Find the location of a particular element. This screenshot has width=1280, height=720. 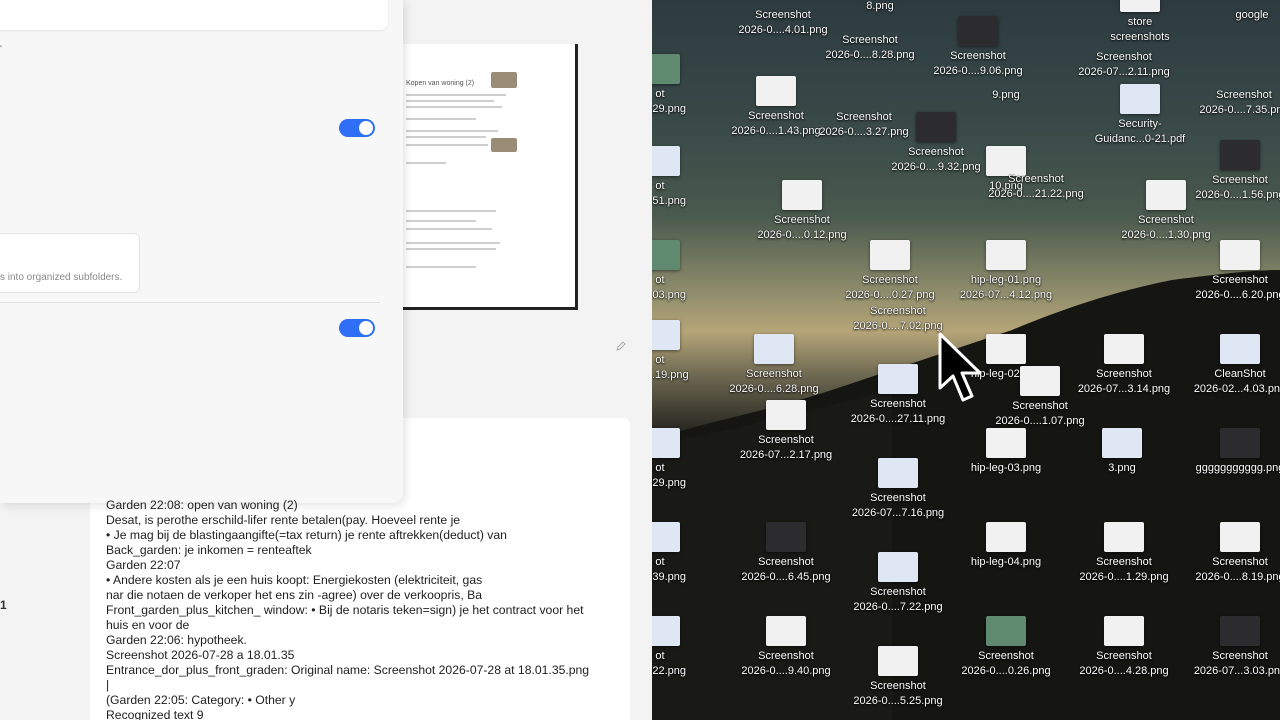

desktop-file-item: Screenshot 2026-07...2.11.png is located at coordinates (1124, 65).